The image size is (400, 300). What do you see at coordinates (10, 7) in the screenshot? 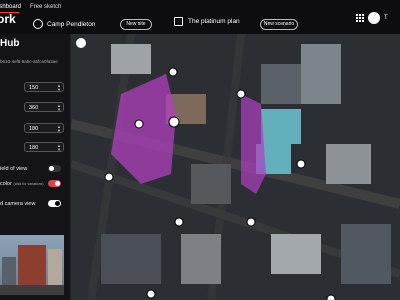
I see `nav-dashboard: ashboard` at bounding box center [10, 7].